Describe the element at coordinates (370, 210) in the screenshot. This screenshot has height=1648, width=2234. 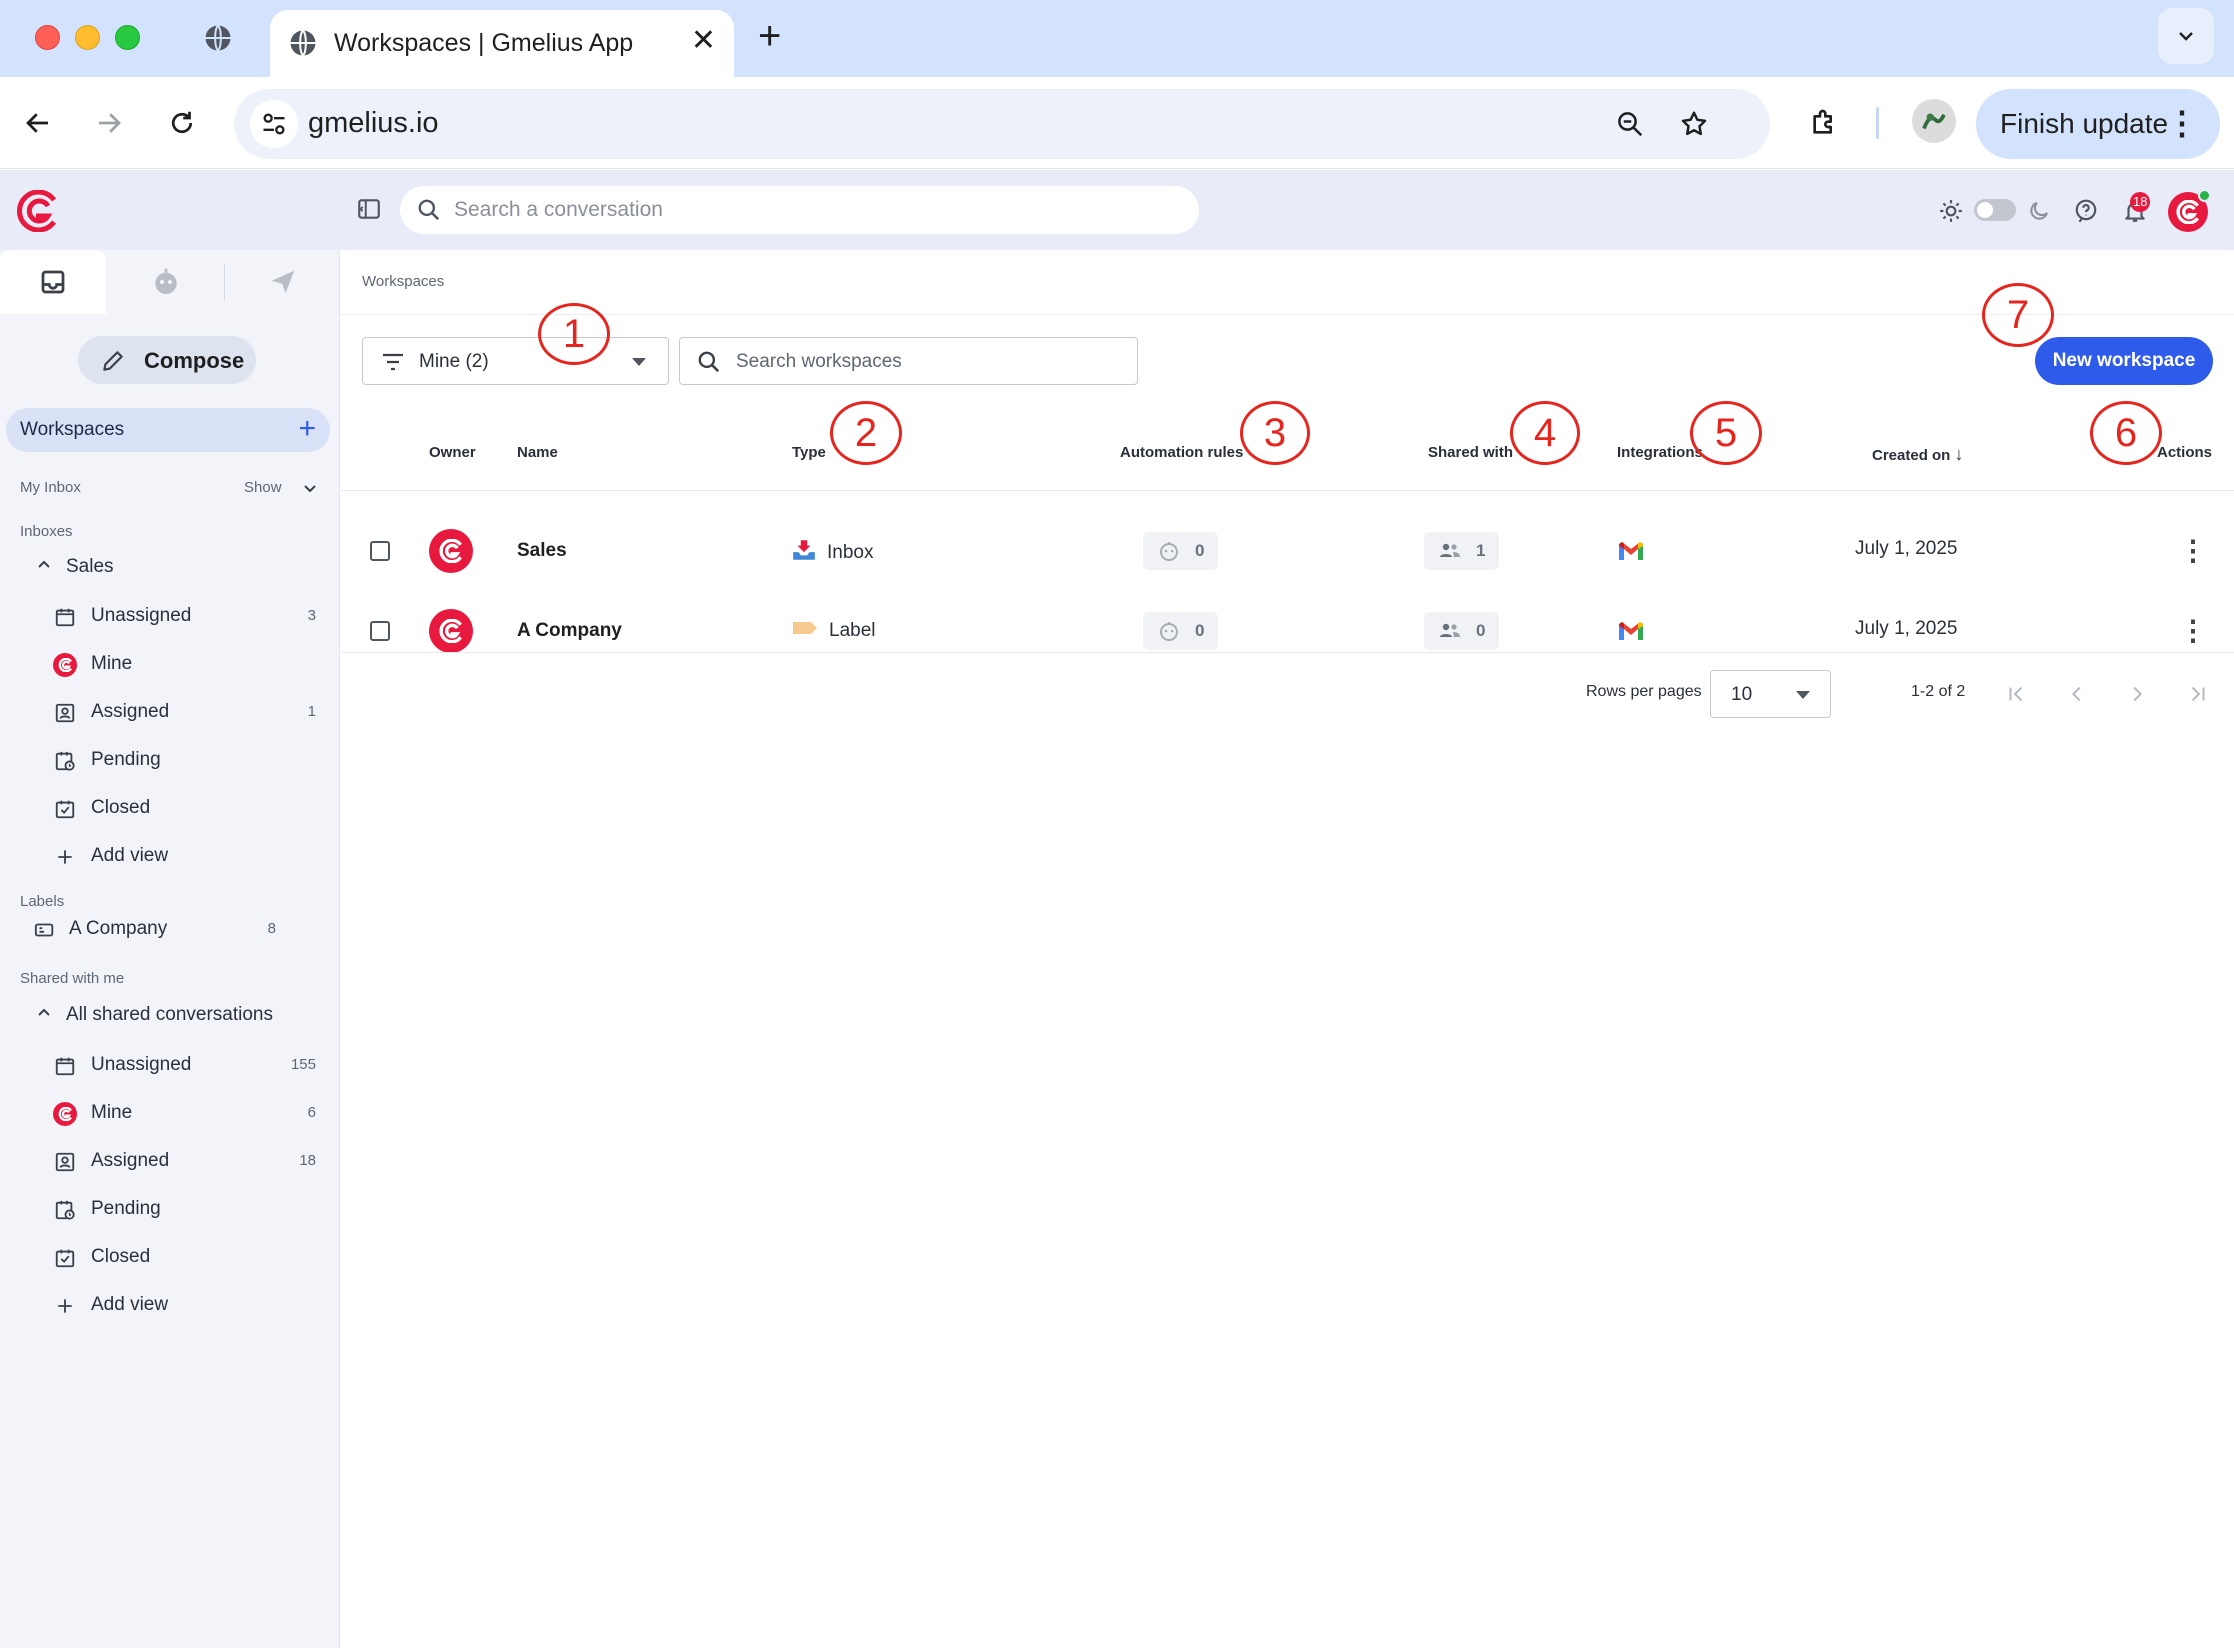
I see `sidebar-toggle-icon` at that location.